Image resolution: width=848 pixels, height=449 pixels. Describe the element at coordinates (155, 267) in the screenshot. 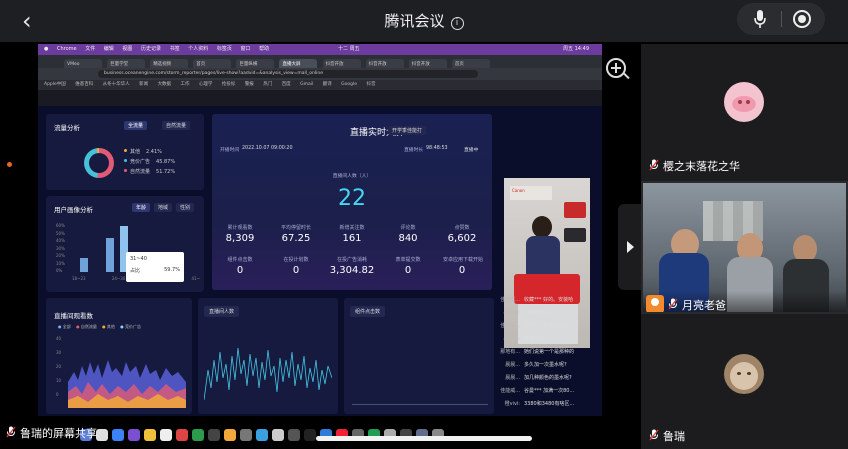

I see `age-tooltip: 31~40 占比 59.7%` at that location.